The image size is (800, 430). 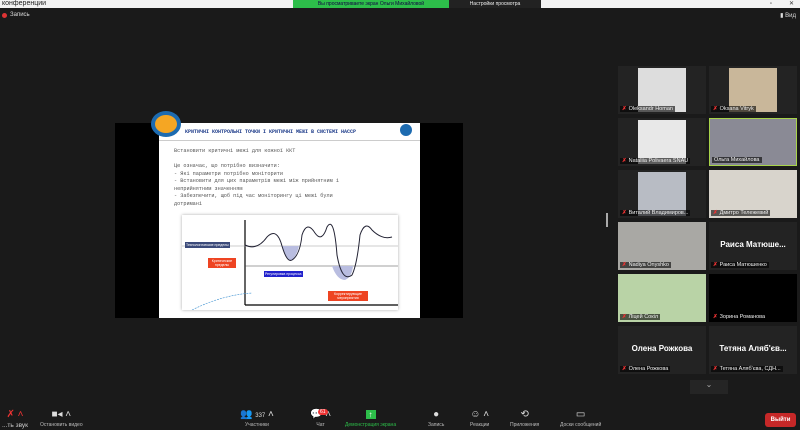 I want to click on next-page-chevron-down-icon: ⌄, so click(x=709, y=387).